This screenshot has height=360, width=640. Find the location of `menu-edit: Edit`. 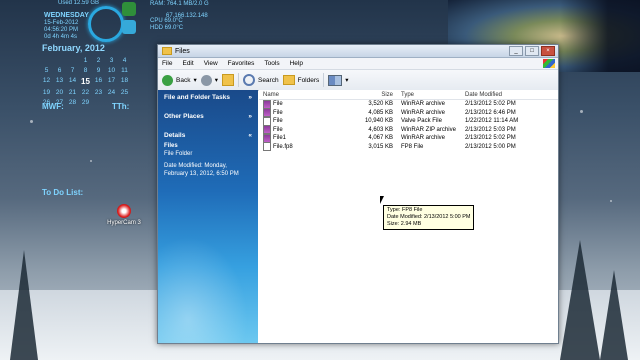

menu-edit: Edit is located at coordinates (187, 63).